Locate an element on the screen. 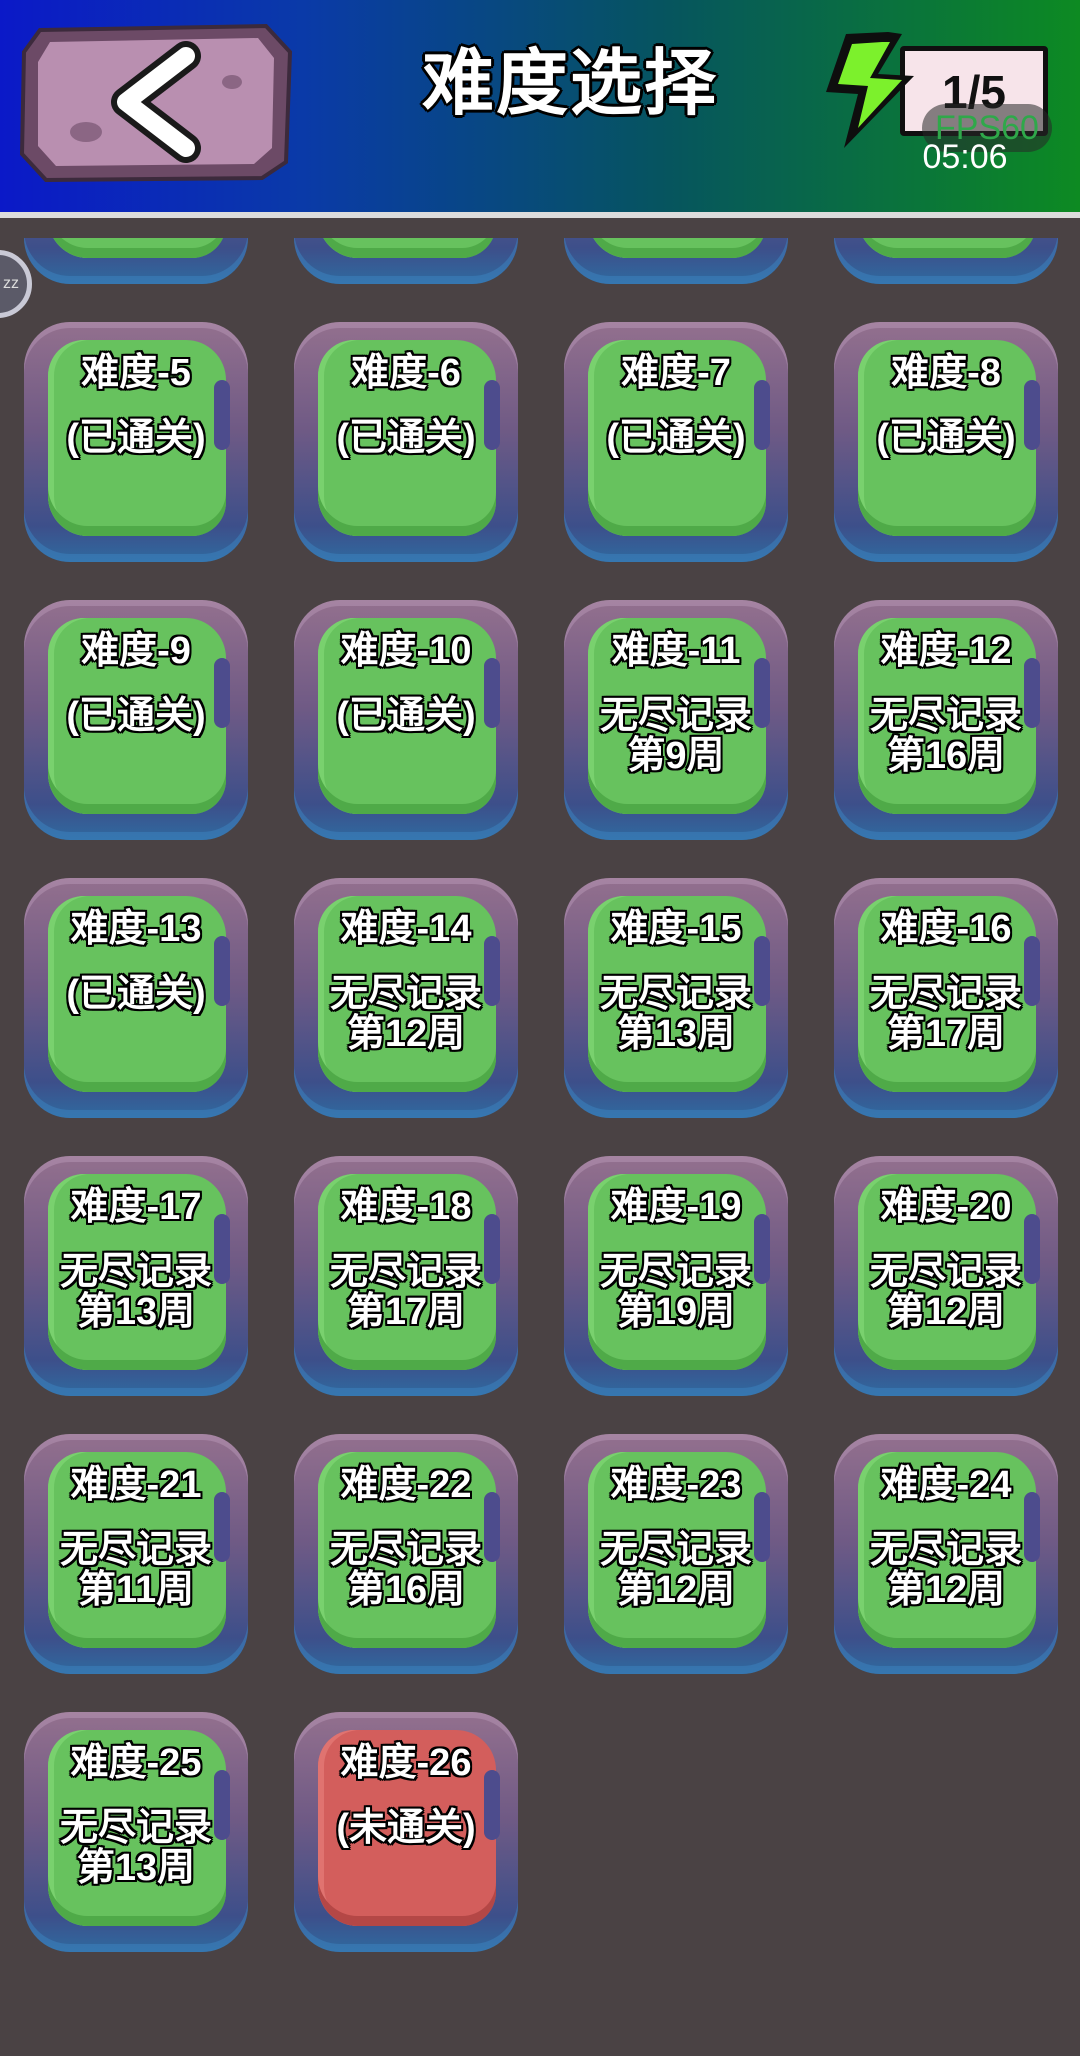  level-status: 无尽记录 第11周 is located at coordinates (135, 1570).